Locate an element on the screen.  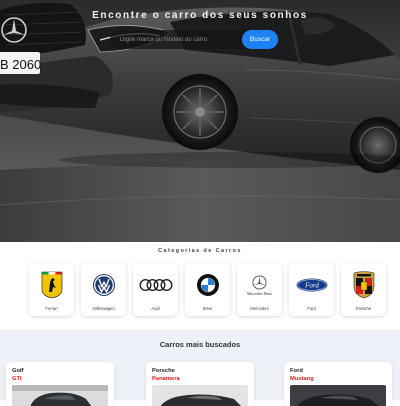
porsche-logo-icon is located at coordinates (363, 285).